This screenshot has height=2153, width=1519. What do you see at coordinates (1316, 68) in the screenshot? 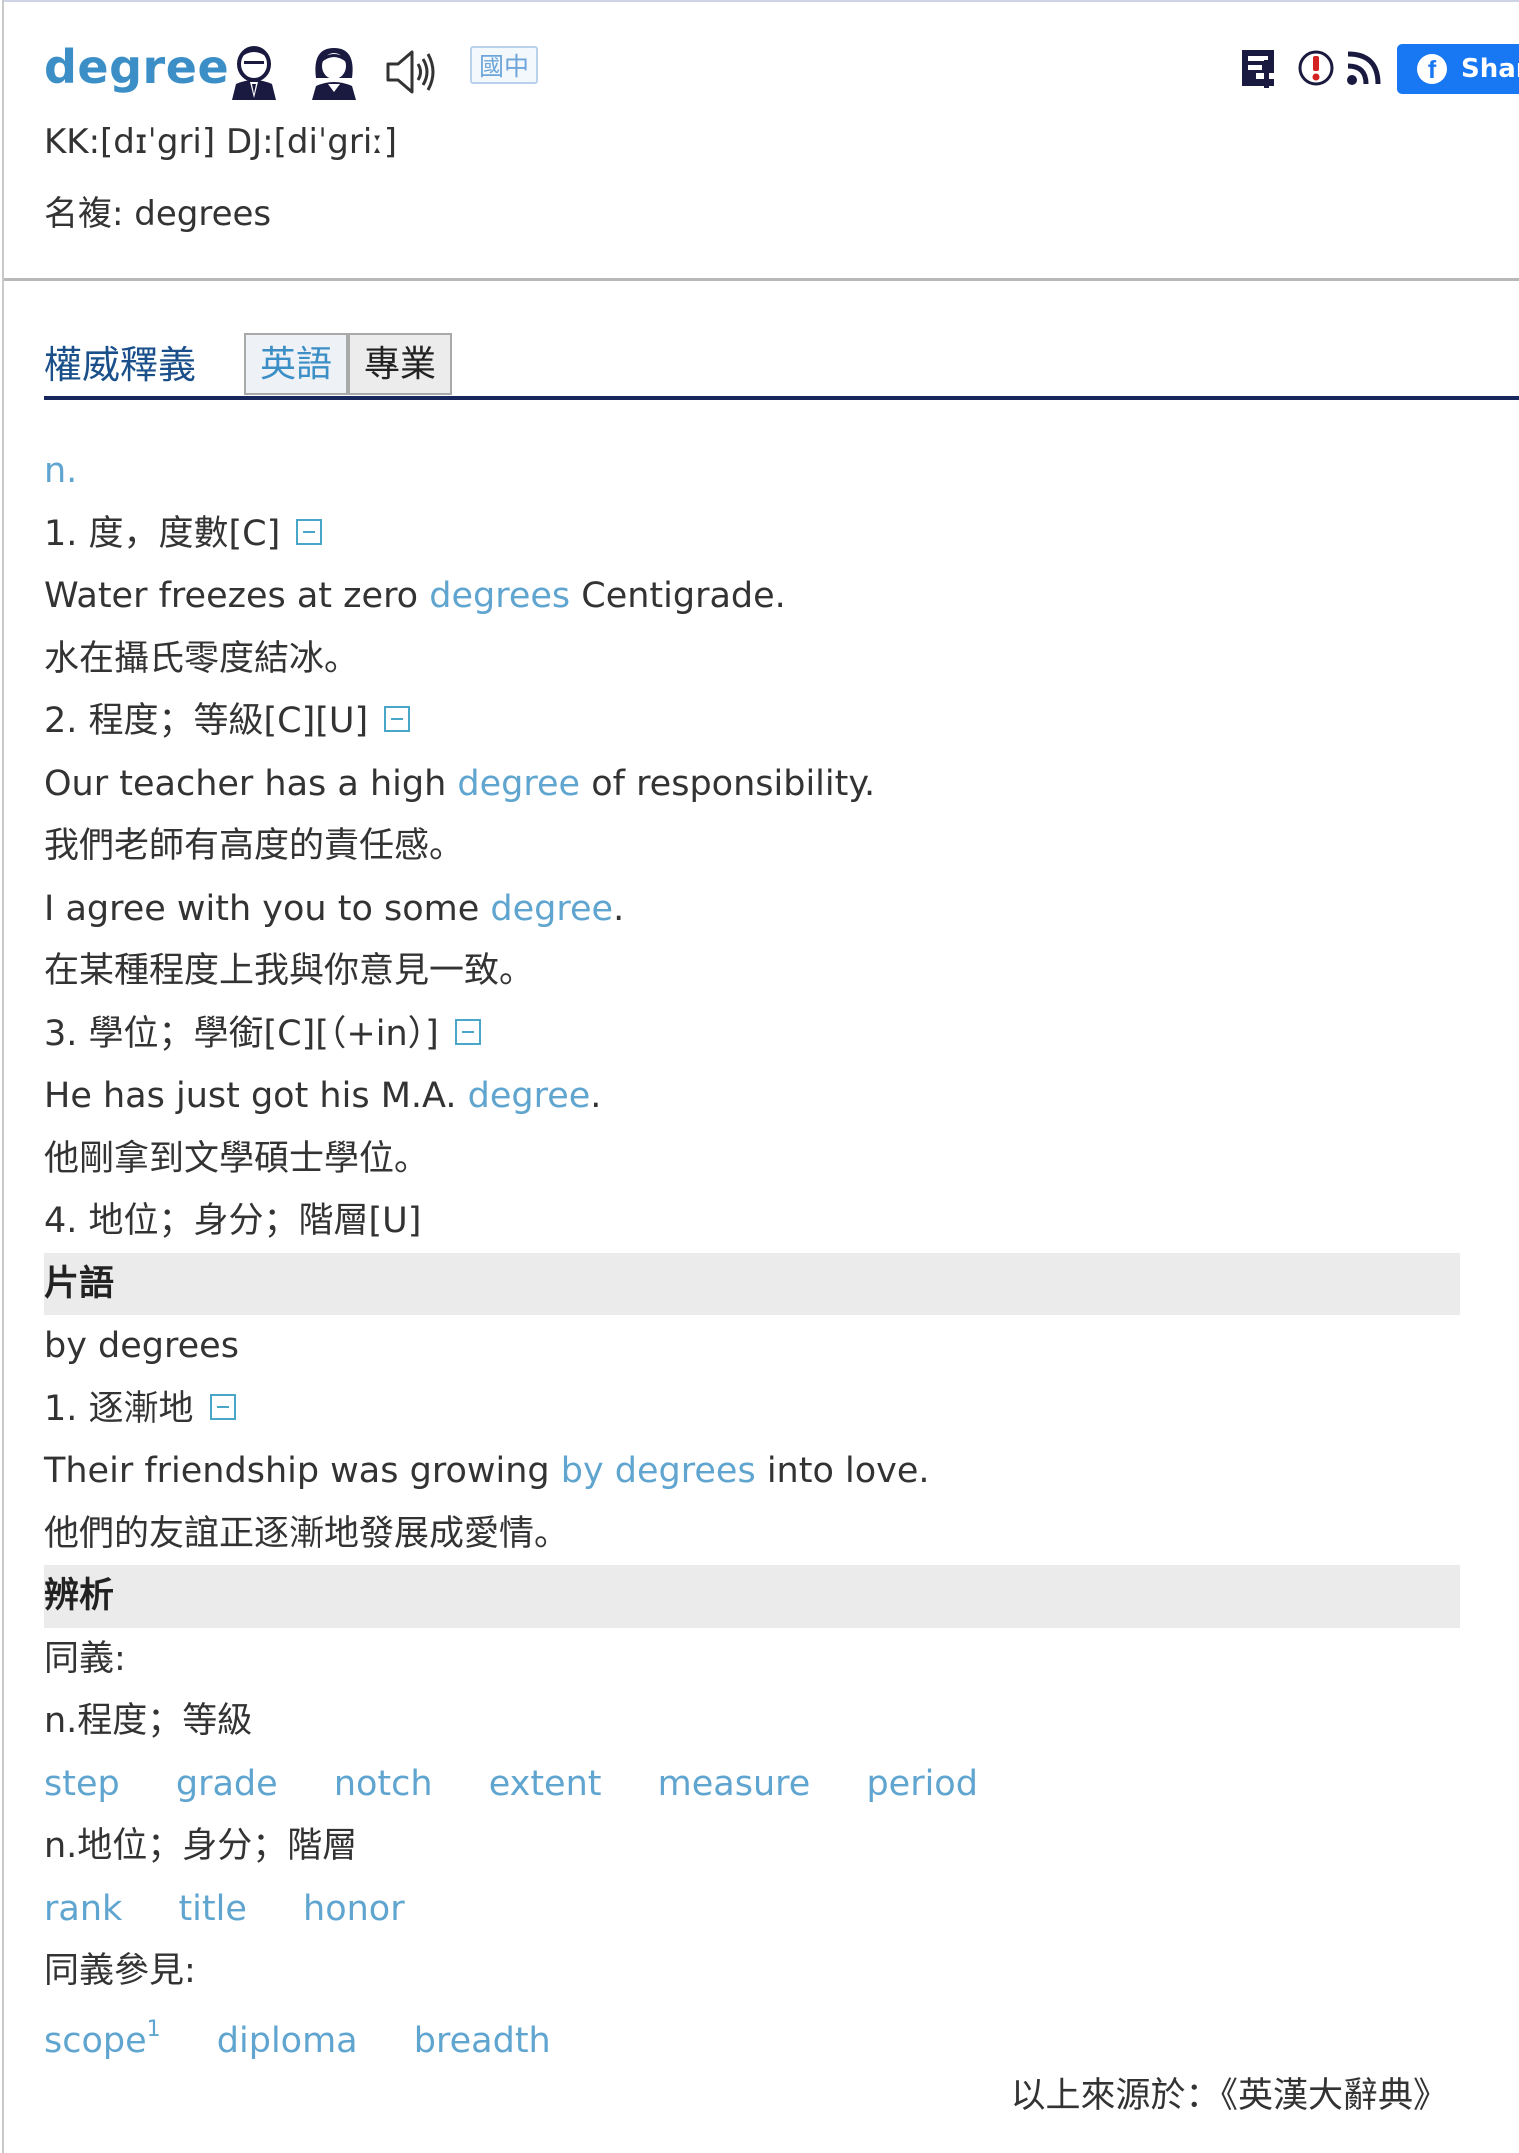
I see `report-icon` at bounding box center [1316, 68].